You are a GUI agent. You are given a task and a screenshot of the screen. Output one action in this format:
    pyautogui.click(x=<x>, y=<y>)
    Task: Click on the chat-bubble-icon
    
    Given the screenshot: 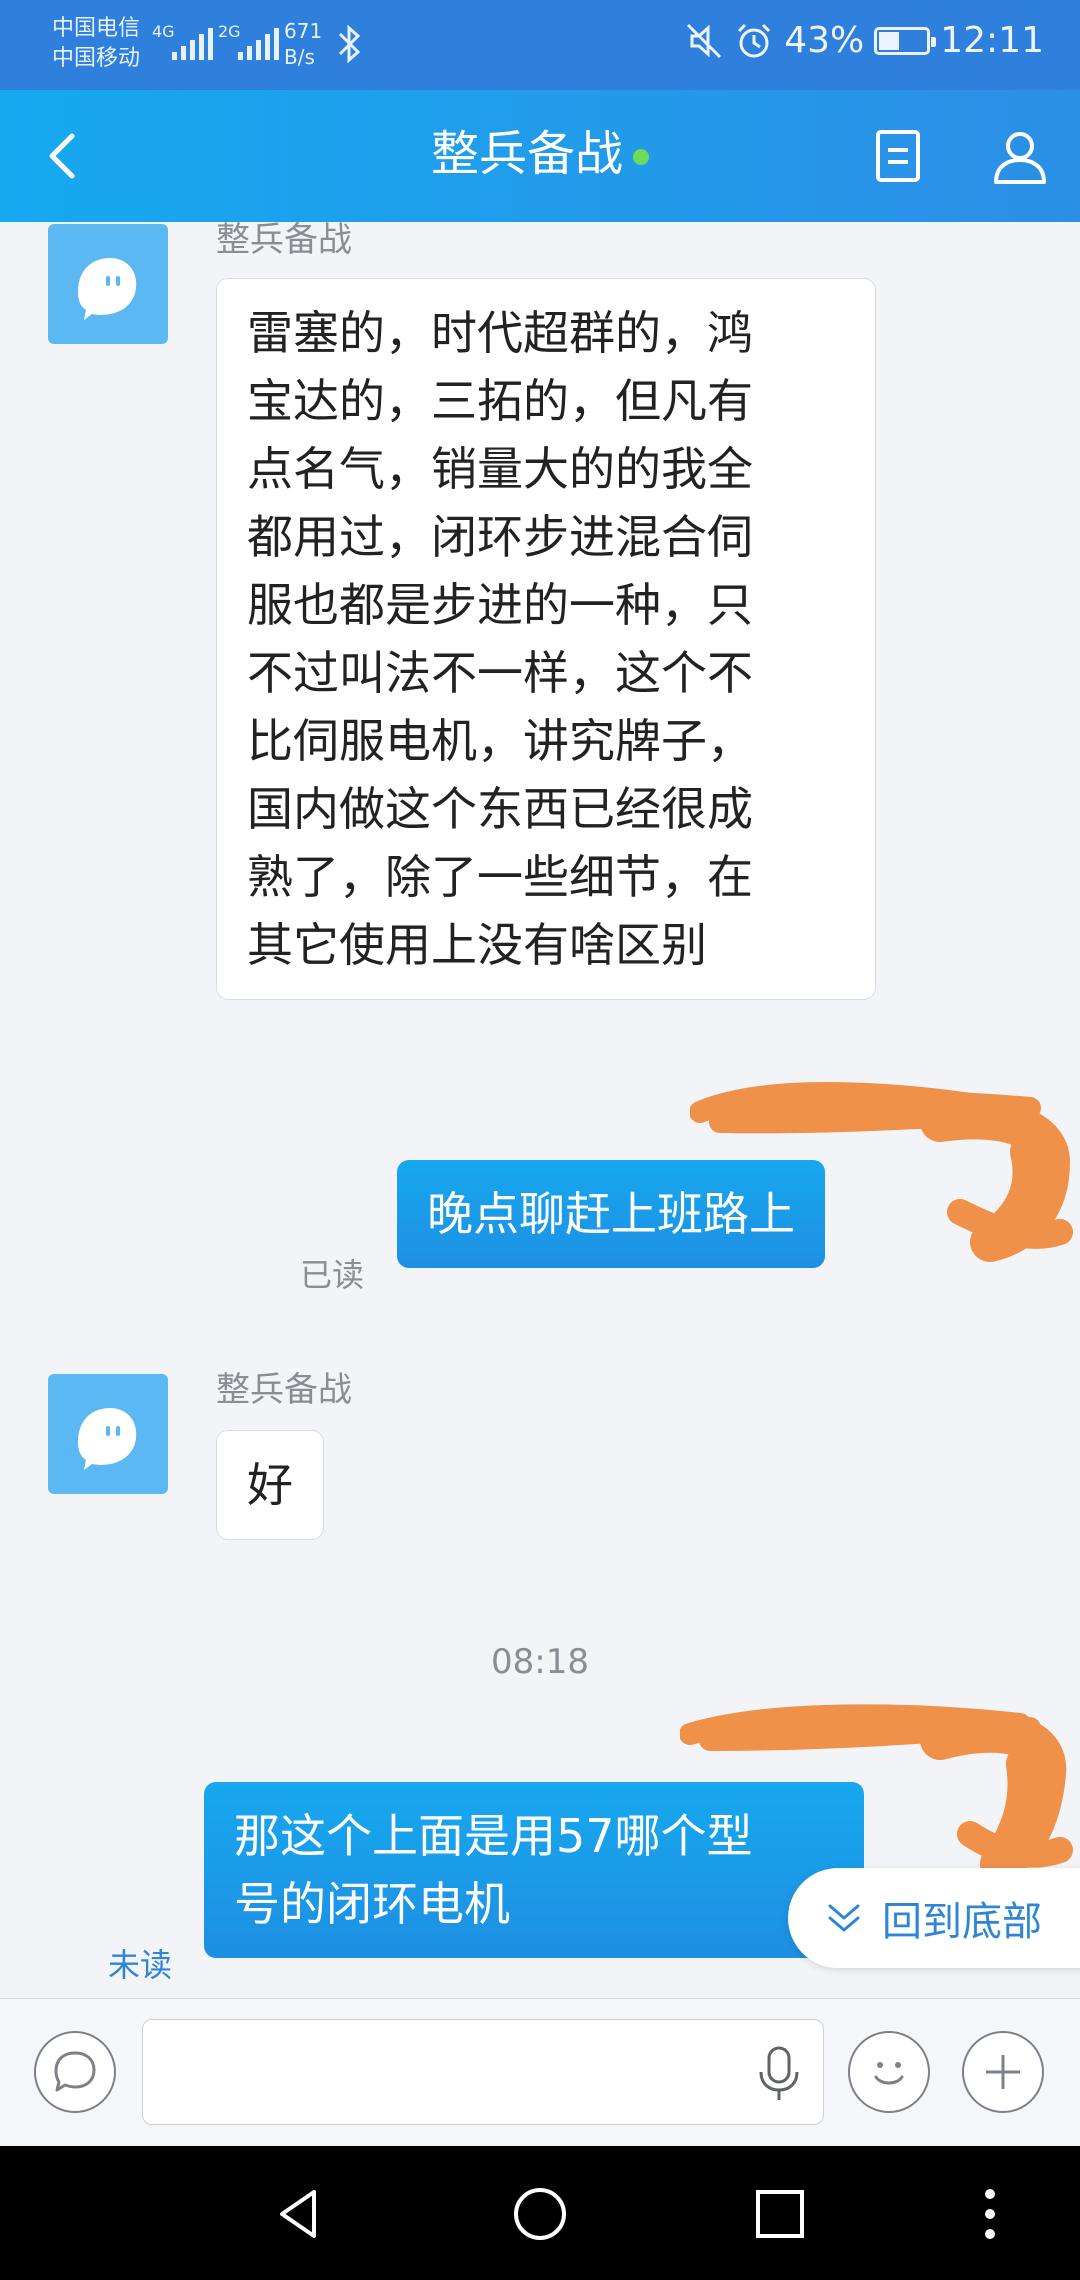 What is the action you would take?
    pyautogui.click(x=75, y=2072)
    